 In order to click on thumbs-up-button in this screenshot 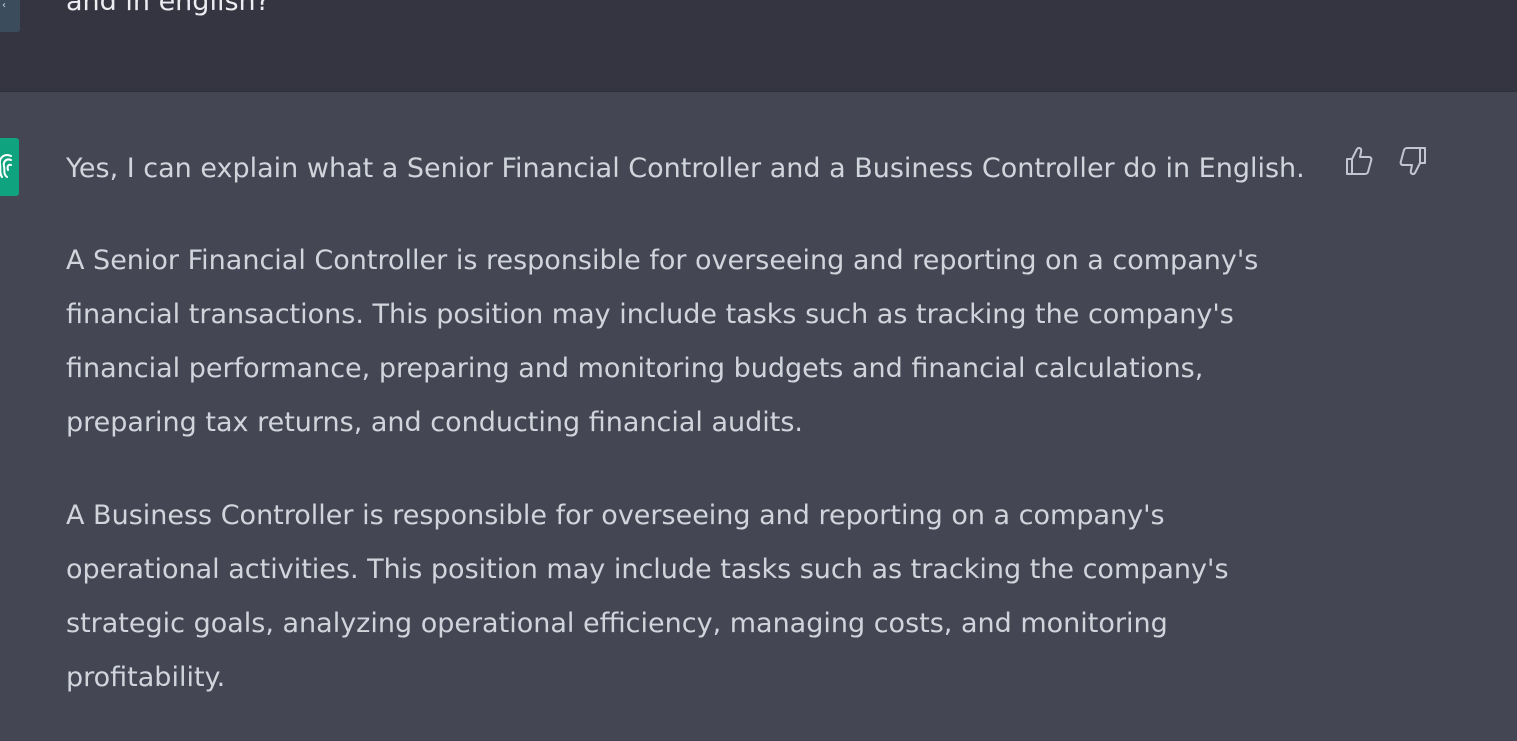, I will do `click(1359, 161)`.